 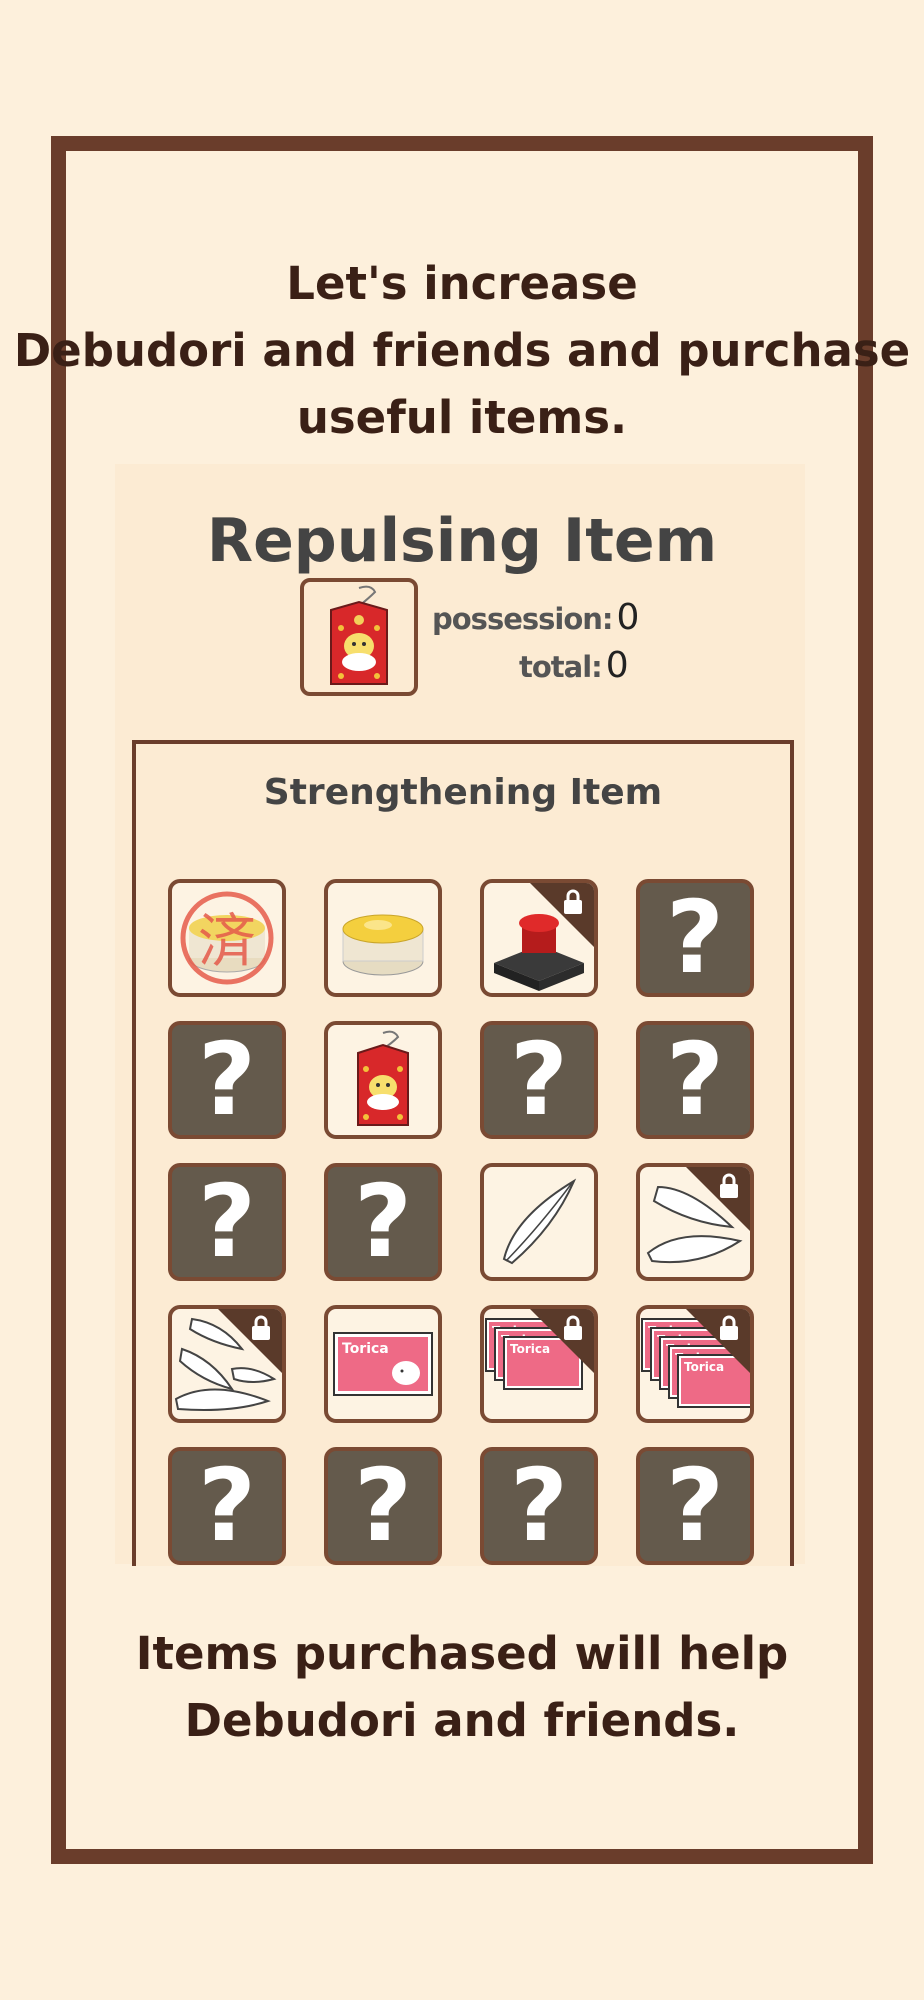 I want to click on pudding-icon, so click(x=383, y=945).